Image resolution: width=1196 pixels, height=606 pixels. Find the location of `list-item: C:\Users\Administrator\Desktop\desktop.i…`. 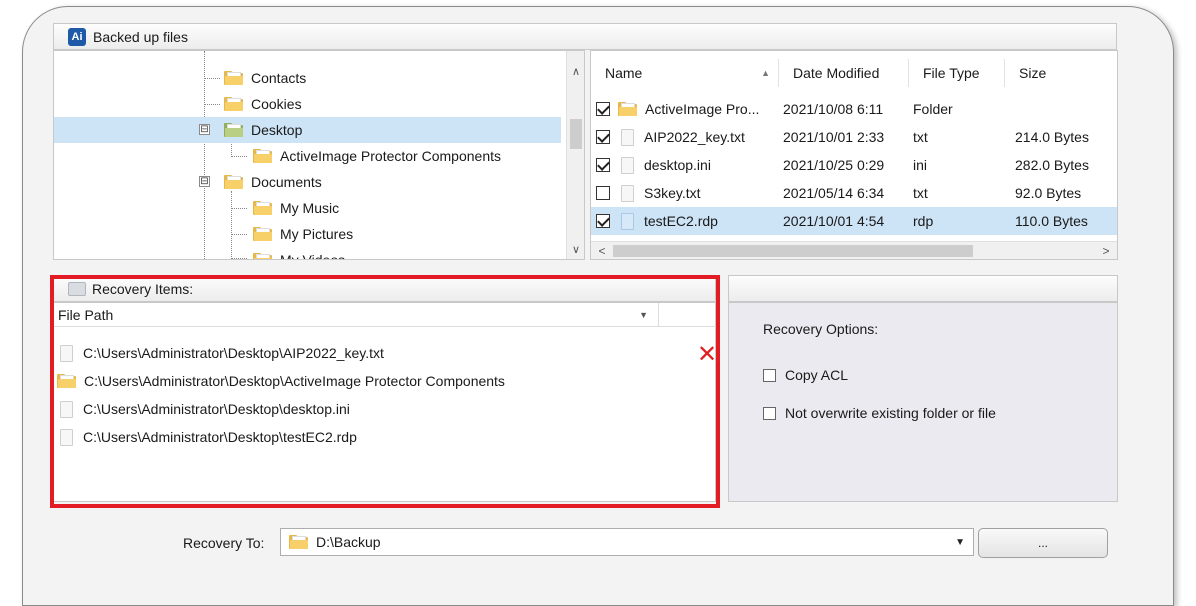

list-item: C:\Users\Administrator\Desktop\desktop.i… is located at coordinates (205, 409).